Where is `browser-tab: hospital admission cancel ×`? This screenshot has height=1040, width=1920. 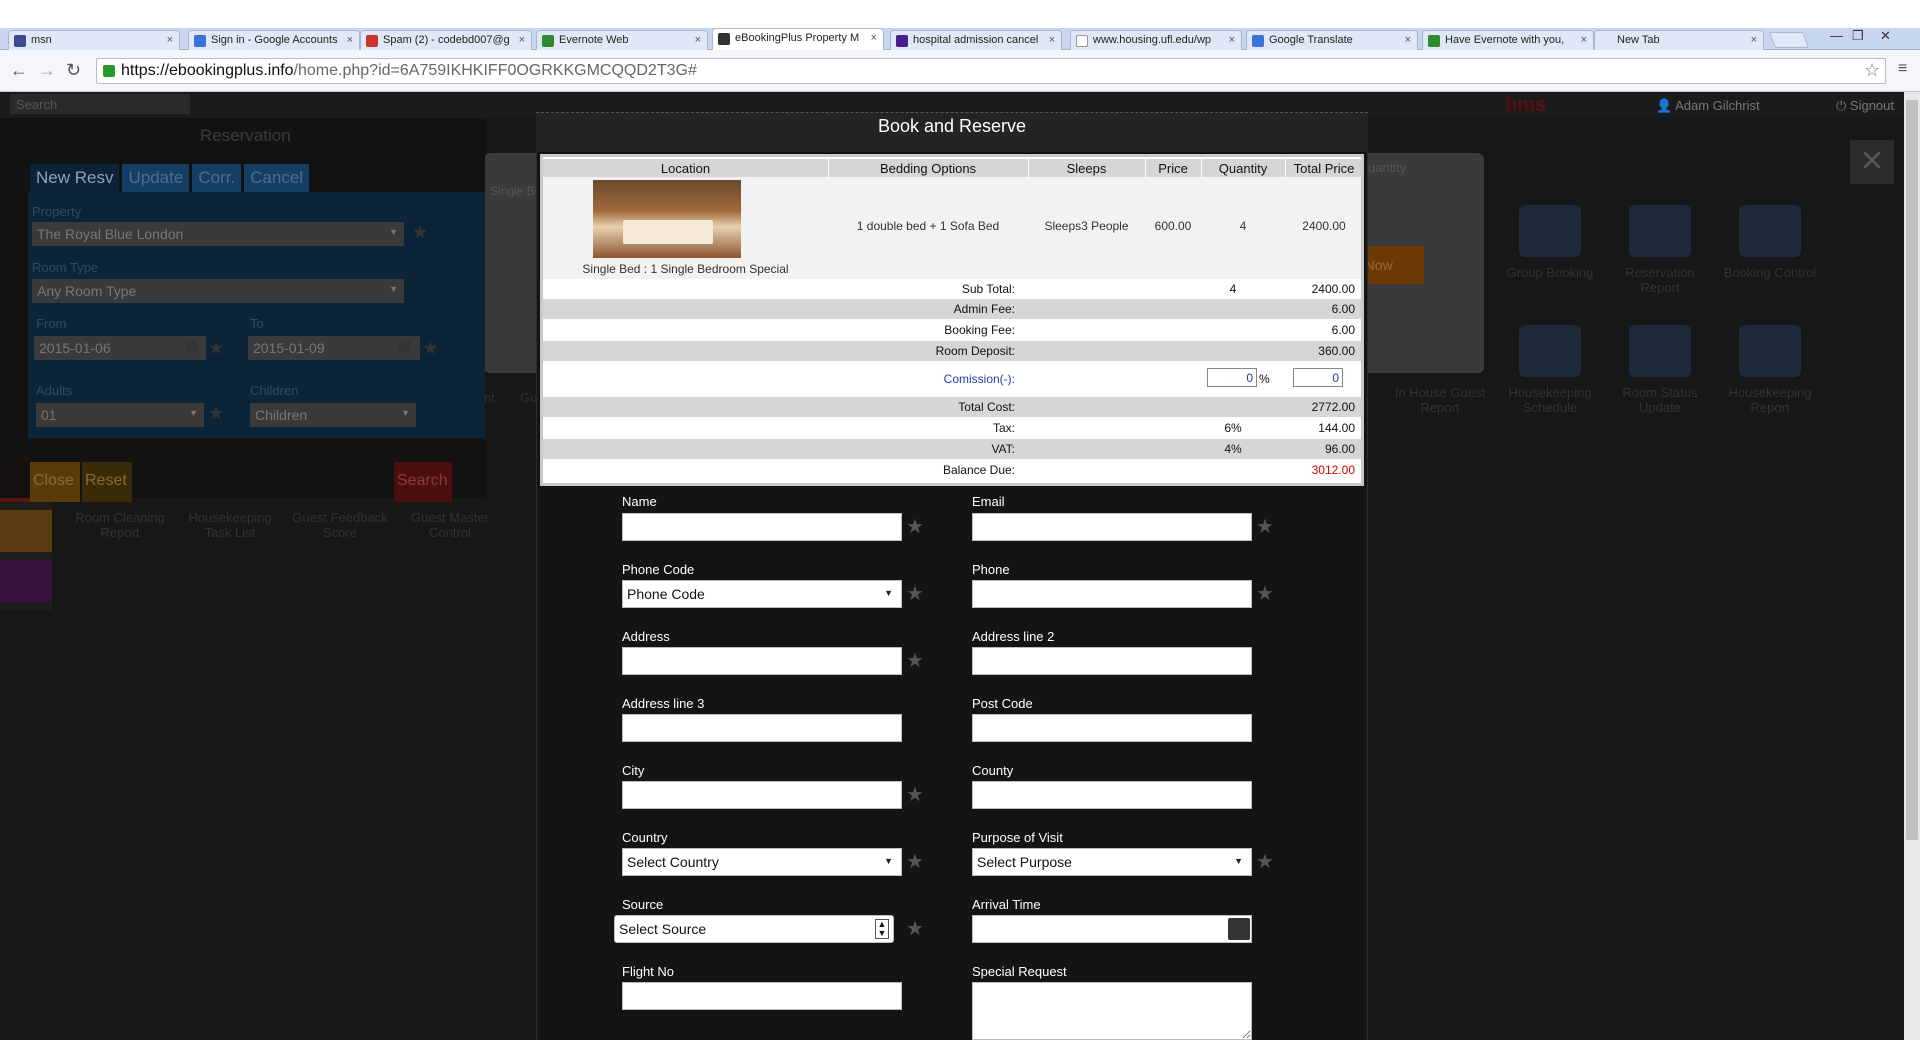 browser-tab: hospital admission cancel × is located at coordinates (976, 40).